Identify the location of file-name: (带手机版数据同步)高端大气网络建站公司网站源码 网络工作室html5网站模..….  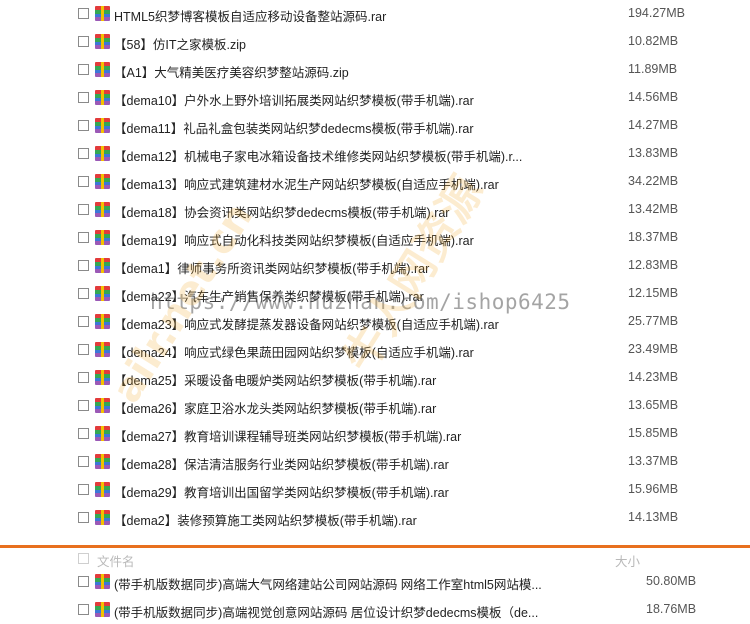
(328, 583).